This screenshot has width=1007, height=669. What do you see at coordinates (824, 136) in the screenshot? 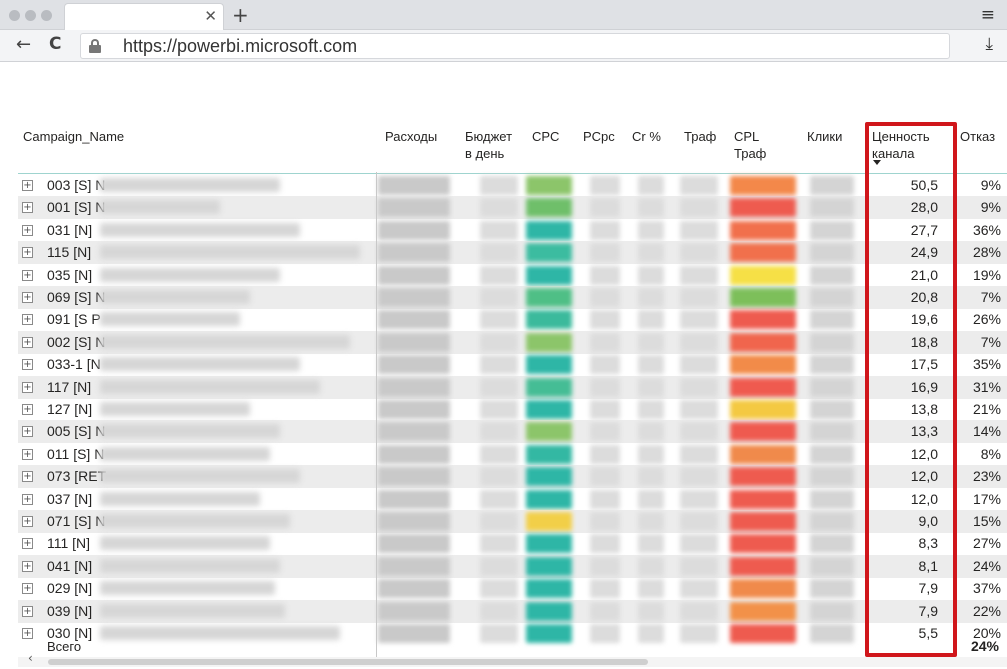
I see `col-header-clicks: Клики` at bounding box center [824, 136].